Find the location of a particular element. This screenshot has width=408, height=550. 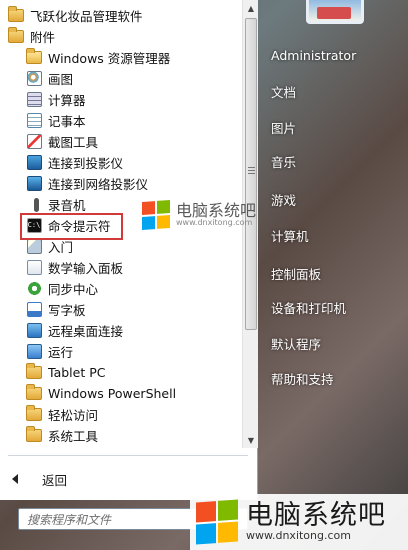

program-item: Windows 资源管理器 is located at coordinates (121, 57).